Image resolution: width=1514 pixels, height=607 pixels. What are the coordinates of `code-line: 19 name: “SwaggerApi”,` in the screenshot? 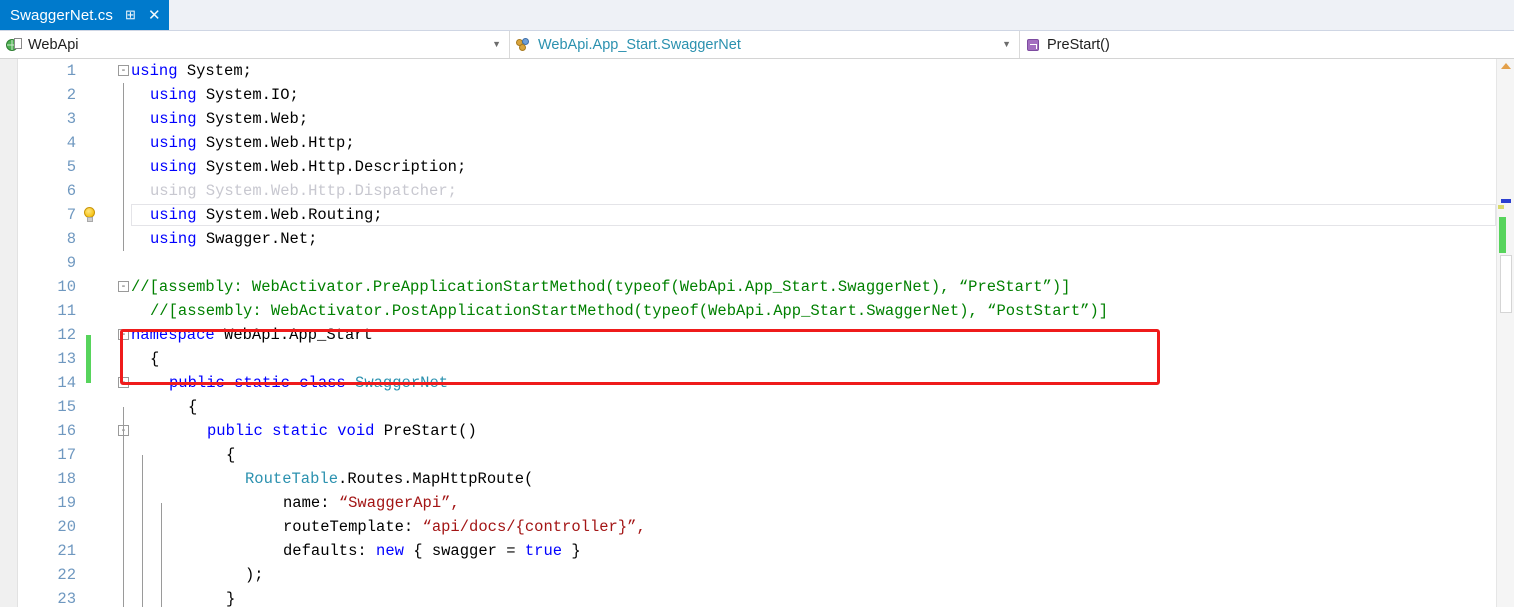 It's located at (757, 503).